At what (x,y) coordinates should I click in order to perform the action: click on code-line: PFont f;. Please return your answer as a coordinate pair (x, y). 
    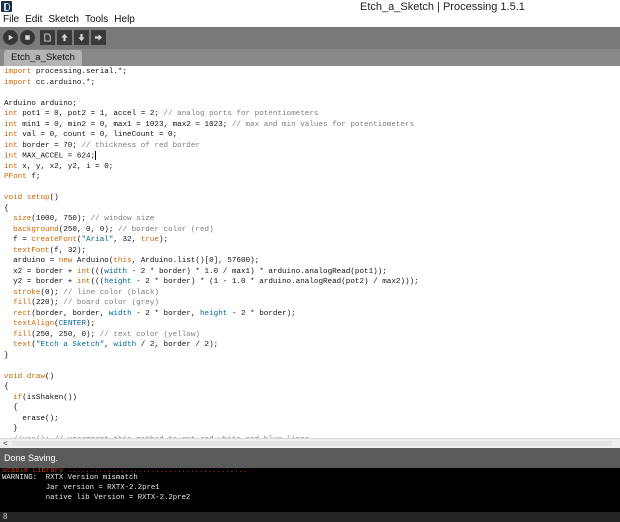
    Looking at the image, I should click on (22, 177).